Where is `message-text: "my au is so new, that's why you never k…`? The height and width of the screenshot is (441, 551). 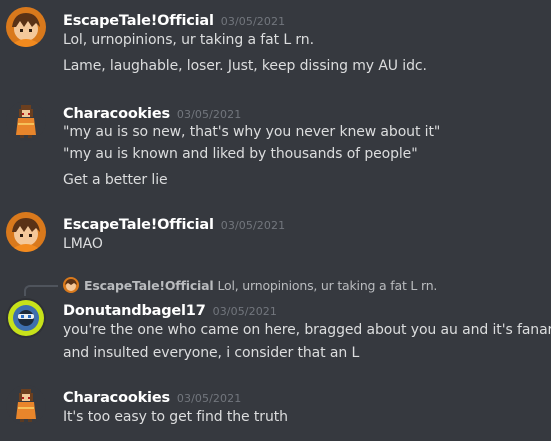
message-text: "my au is so new, that's why you never k… is located at coordinates (252, 132).